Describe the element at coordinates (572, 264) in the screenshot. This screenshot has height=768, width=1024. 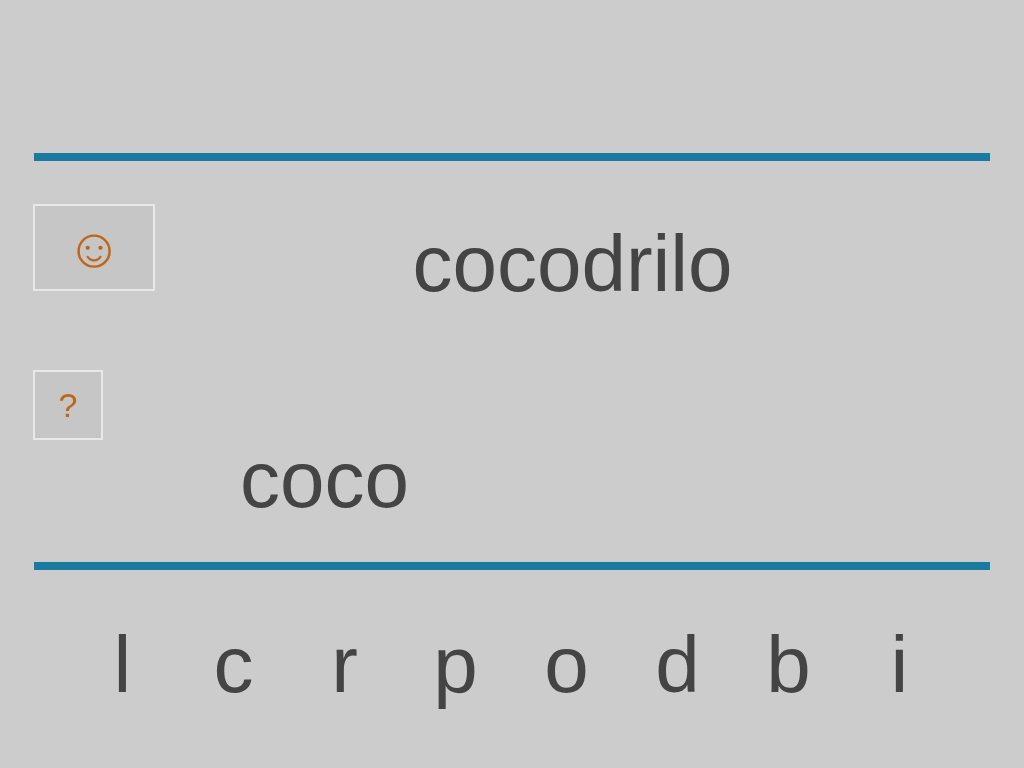
I see `word-text: cocodrilo` at that location.